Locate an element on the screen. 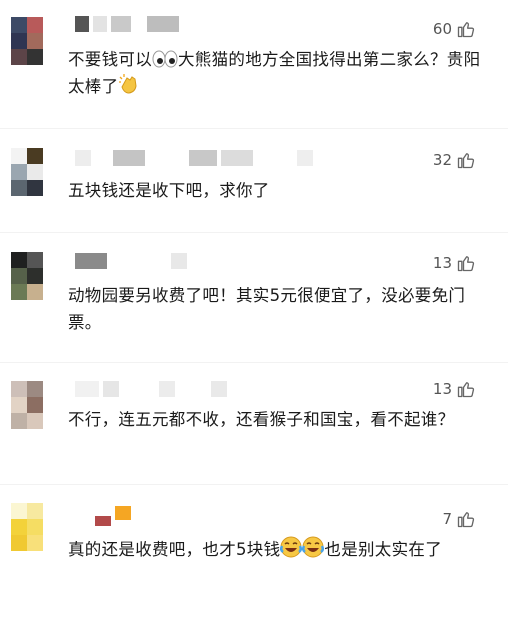 This screenshot has height=618, width=508. comment-text-part: 真的还是收费吧，也才5块钱 is located at coordinates (174, 549).